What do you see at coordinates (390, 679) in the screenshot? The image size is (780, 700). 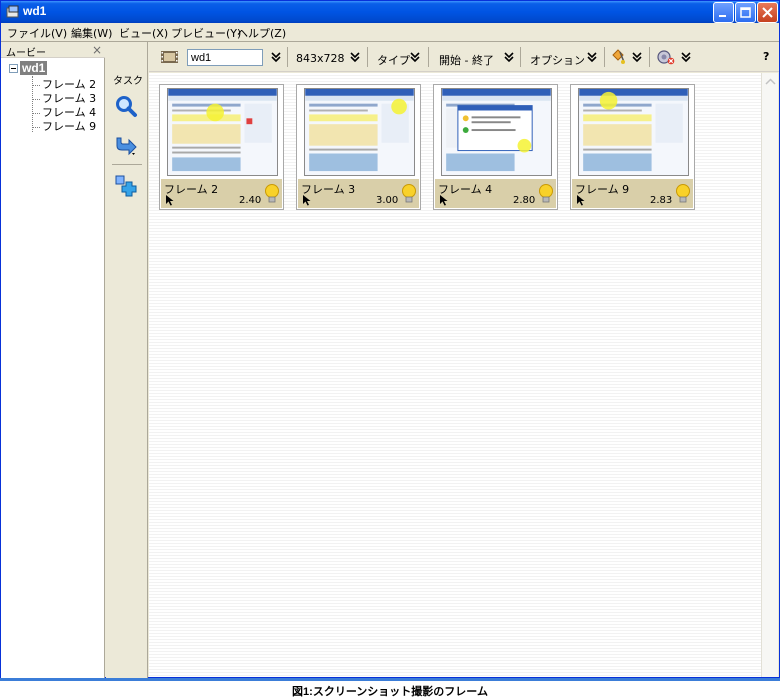 I see `window-bottom-edge` at bounding box center [390, 679].